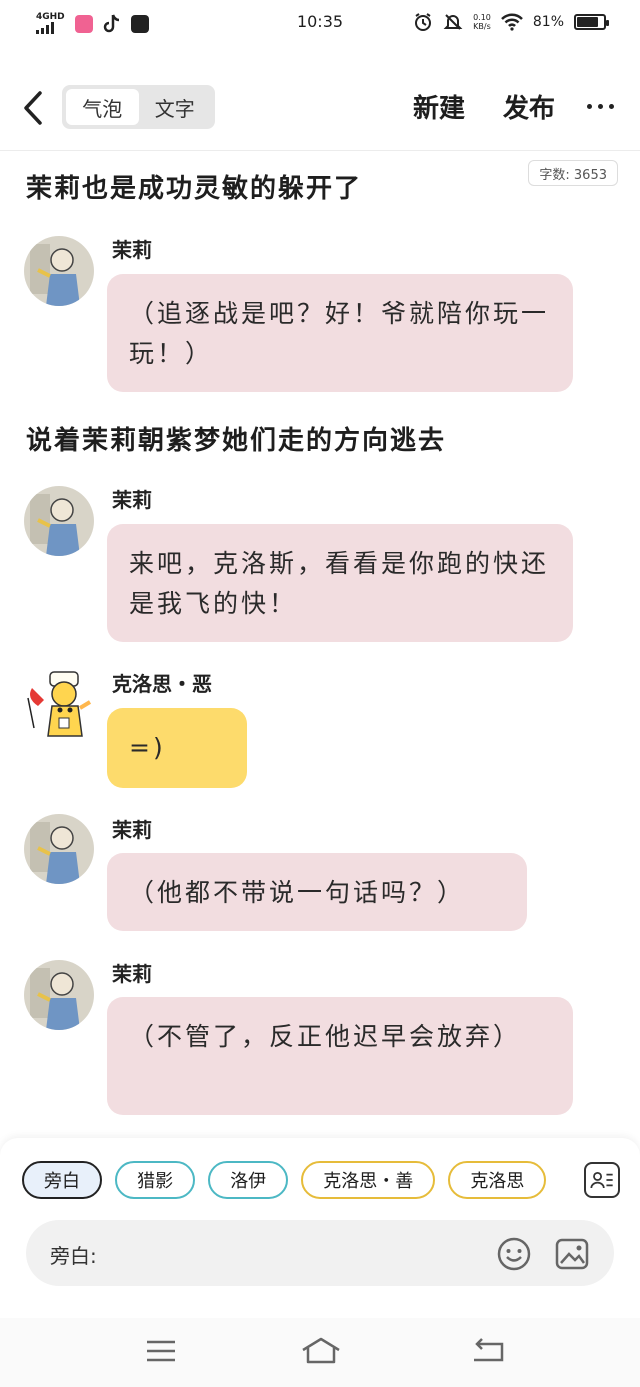 The height and width of the screenshot is (1387, 640). Describe the element at coordinates (514, 1254) in the screenshot. I see `emoji-icon` at that location.